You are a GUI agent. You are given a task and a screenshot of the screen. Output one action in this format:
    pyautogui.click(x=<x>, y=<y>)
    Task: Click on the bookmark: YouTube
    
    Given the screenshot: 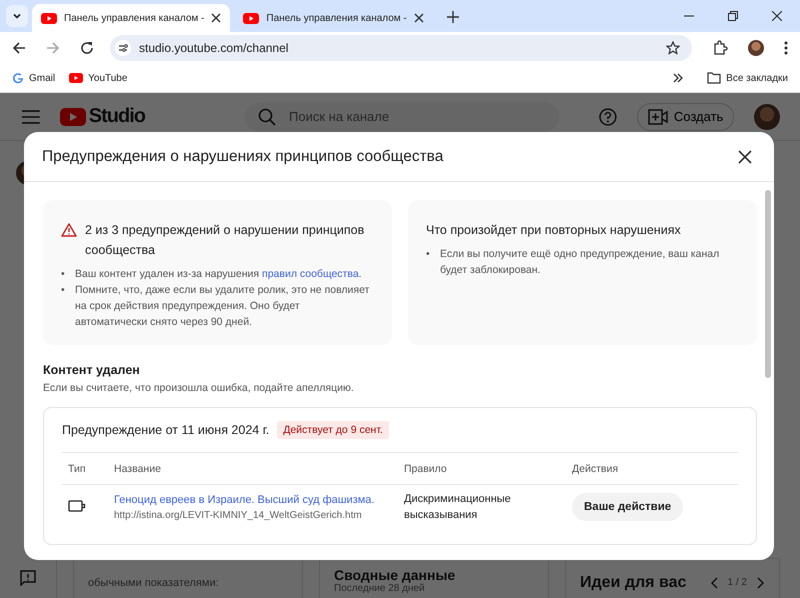 What is the action you would take?
    pyautogui.click(x=98, y=78)
    